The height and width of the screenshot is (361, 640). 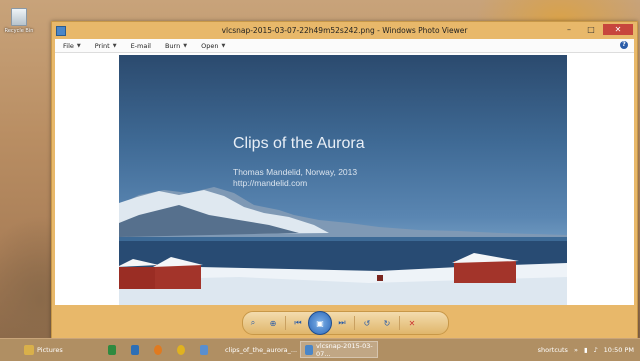 I want to click on rotate-clockwise-icon: ↻, so click(x=387, y=323).